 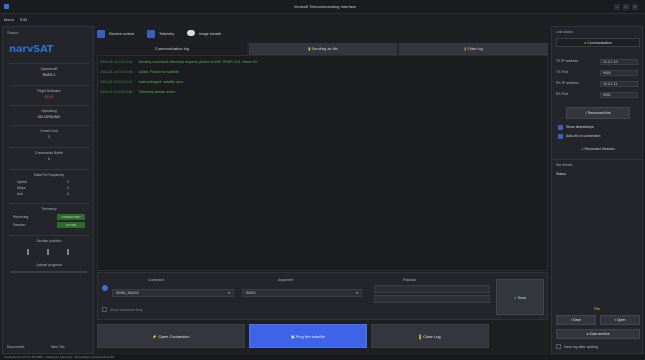 What do you see at coordinates (23, 19) in the screenshot?
I see `menu-item-edit: Edit` at bounding box center [23, 19].